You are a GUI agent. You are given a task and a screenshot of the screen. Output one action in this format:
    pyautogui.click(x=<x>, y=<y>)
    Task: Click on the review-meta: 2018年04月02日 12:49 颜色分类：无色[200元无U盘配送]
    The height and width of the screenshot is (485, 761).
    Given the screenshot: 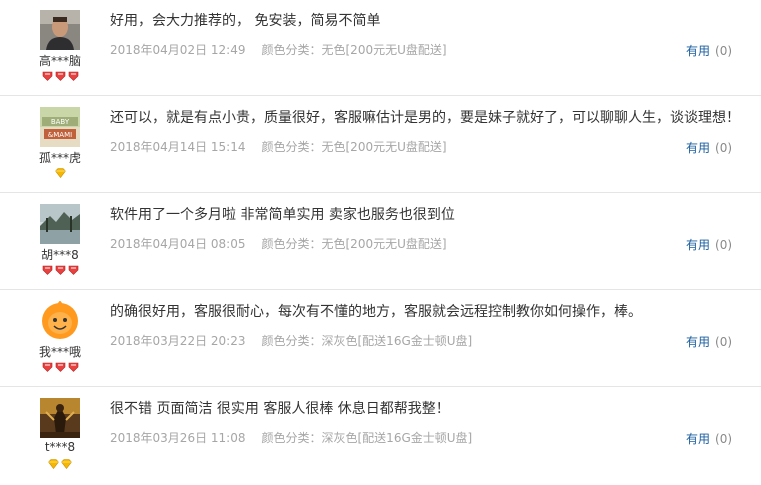 What is the action you would take?
    pyautogui.click(x=278, y=49)
    